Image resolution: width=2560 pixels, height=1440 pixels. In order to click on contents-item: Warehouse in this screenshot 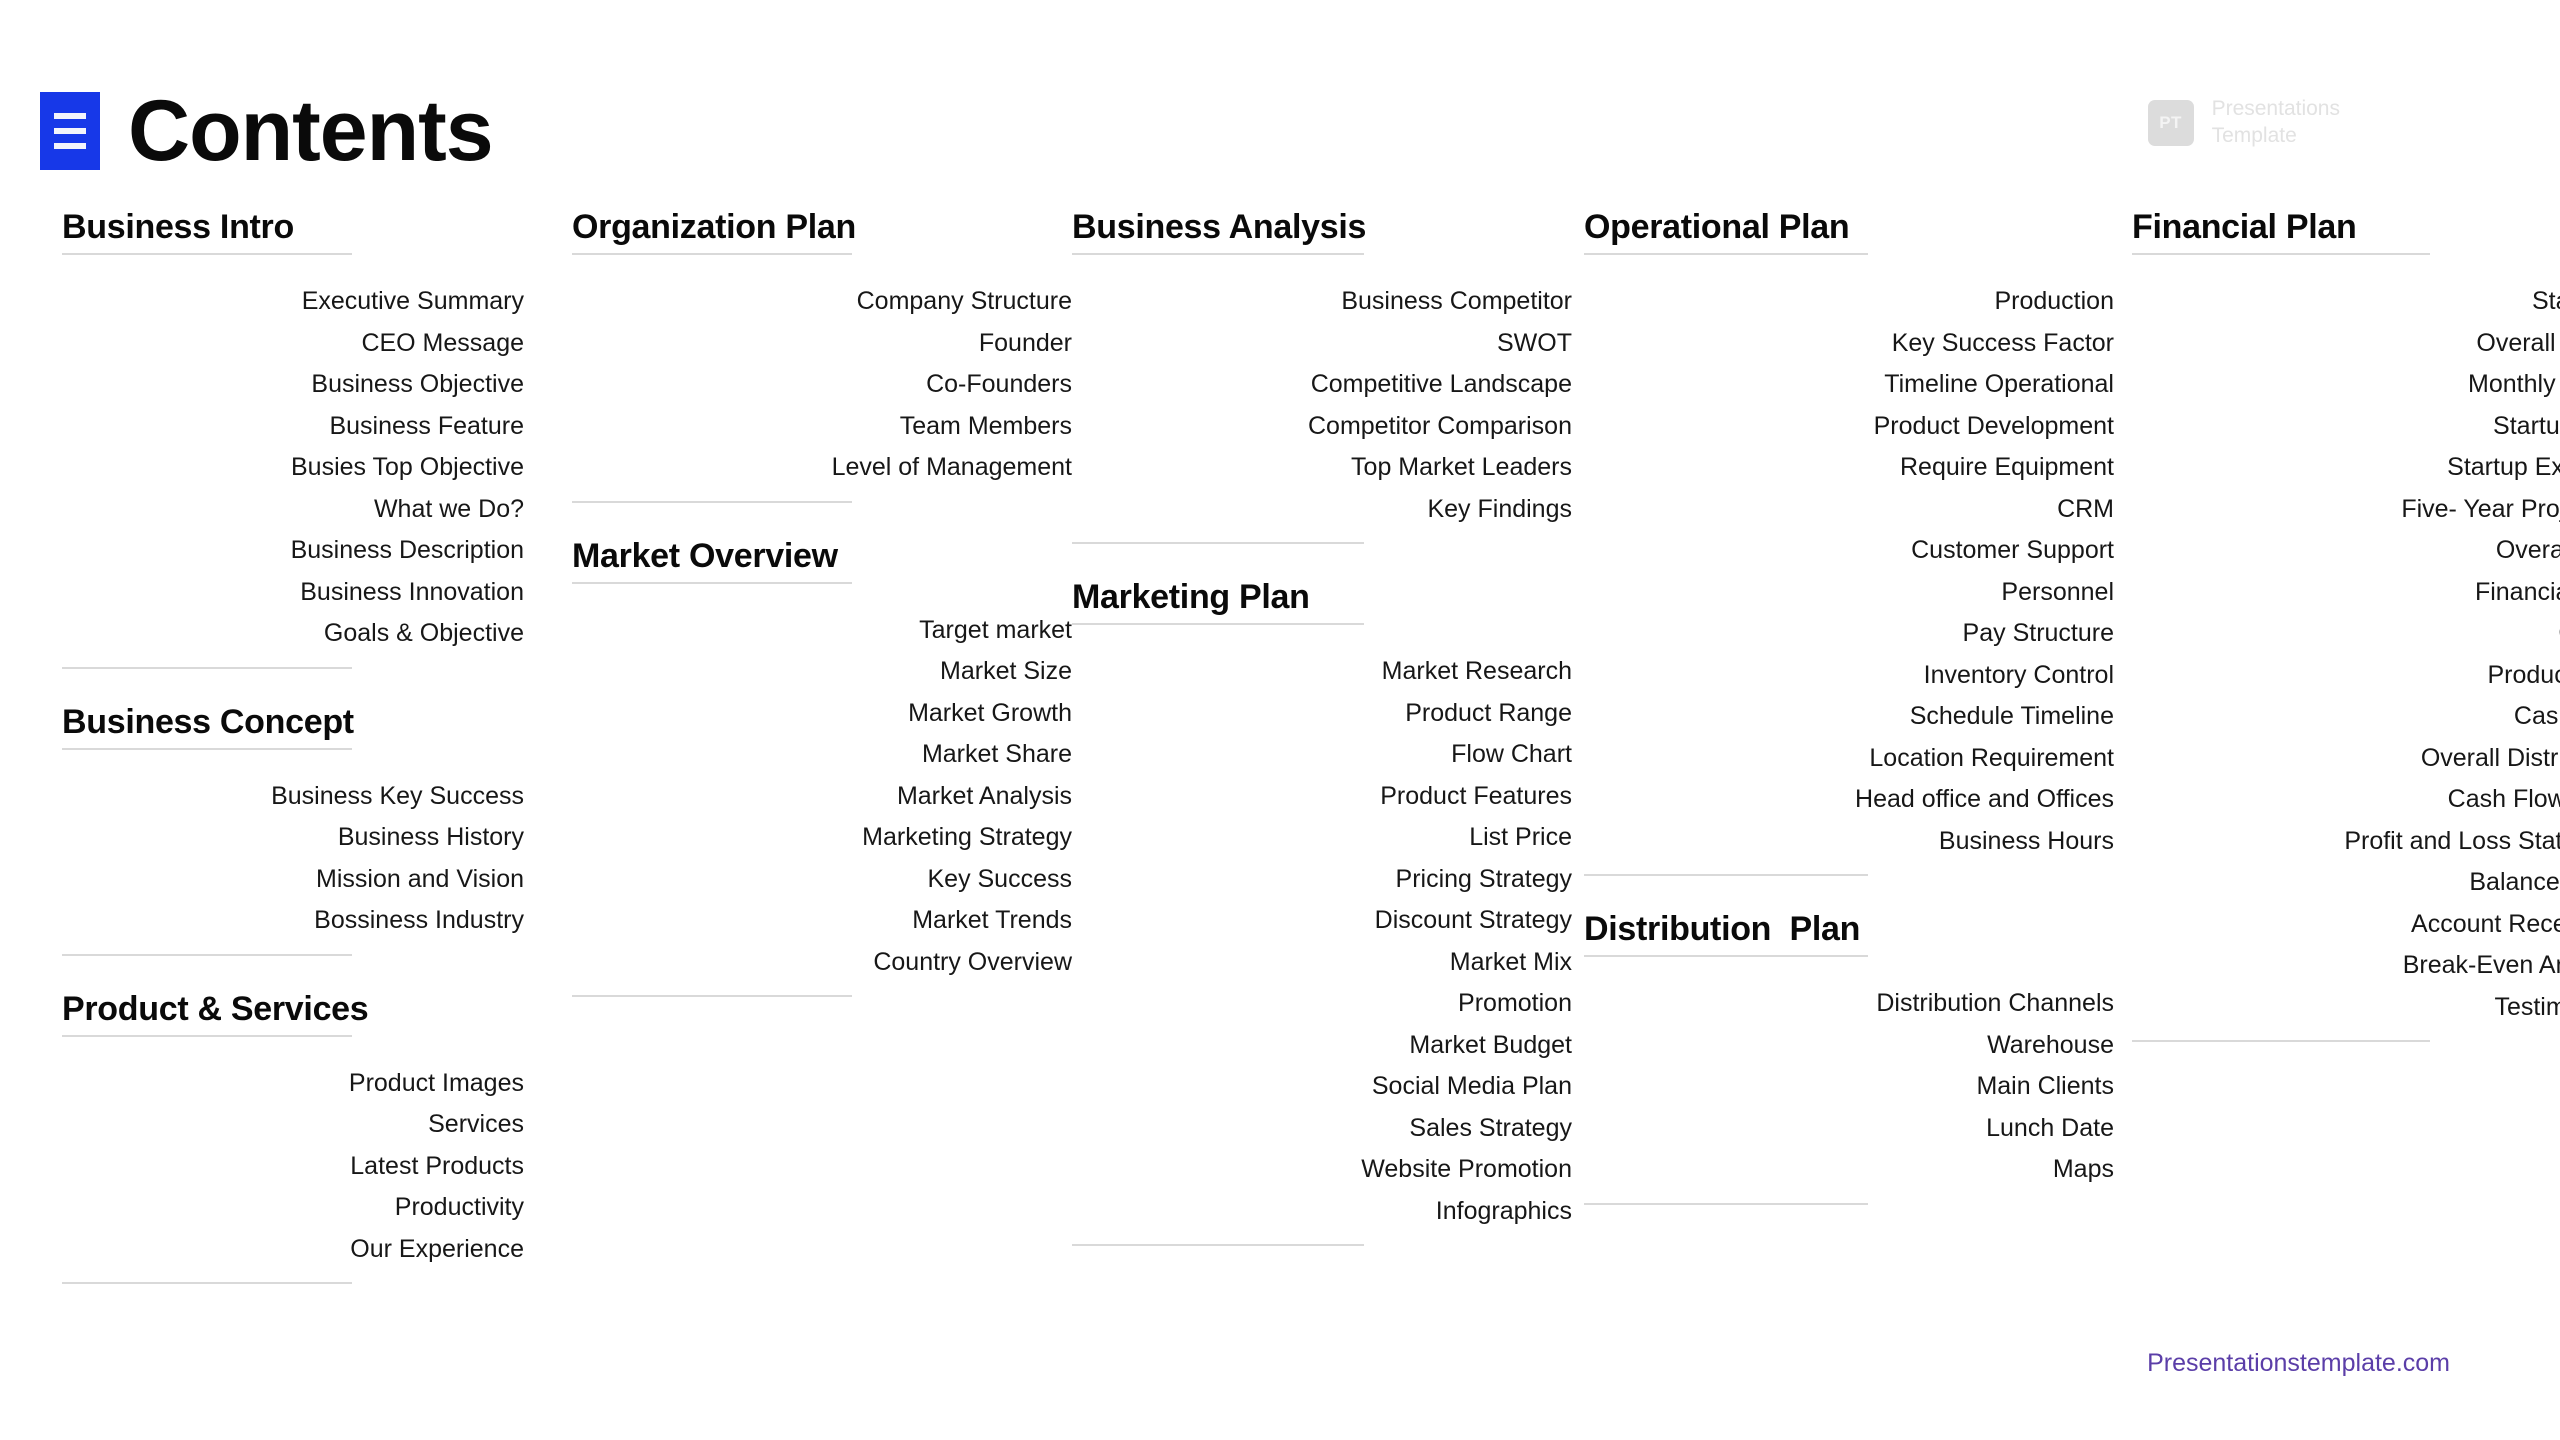, I will do `click(1849, 1046)`.